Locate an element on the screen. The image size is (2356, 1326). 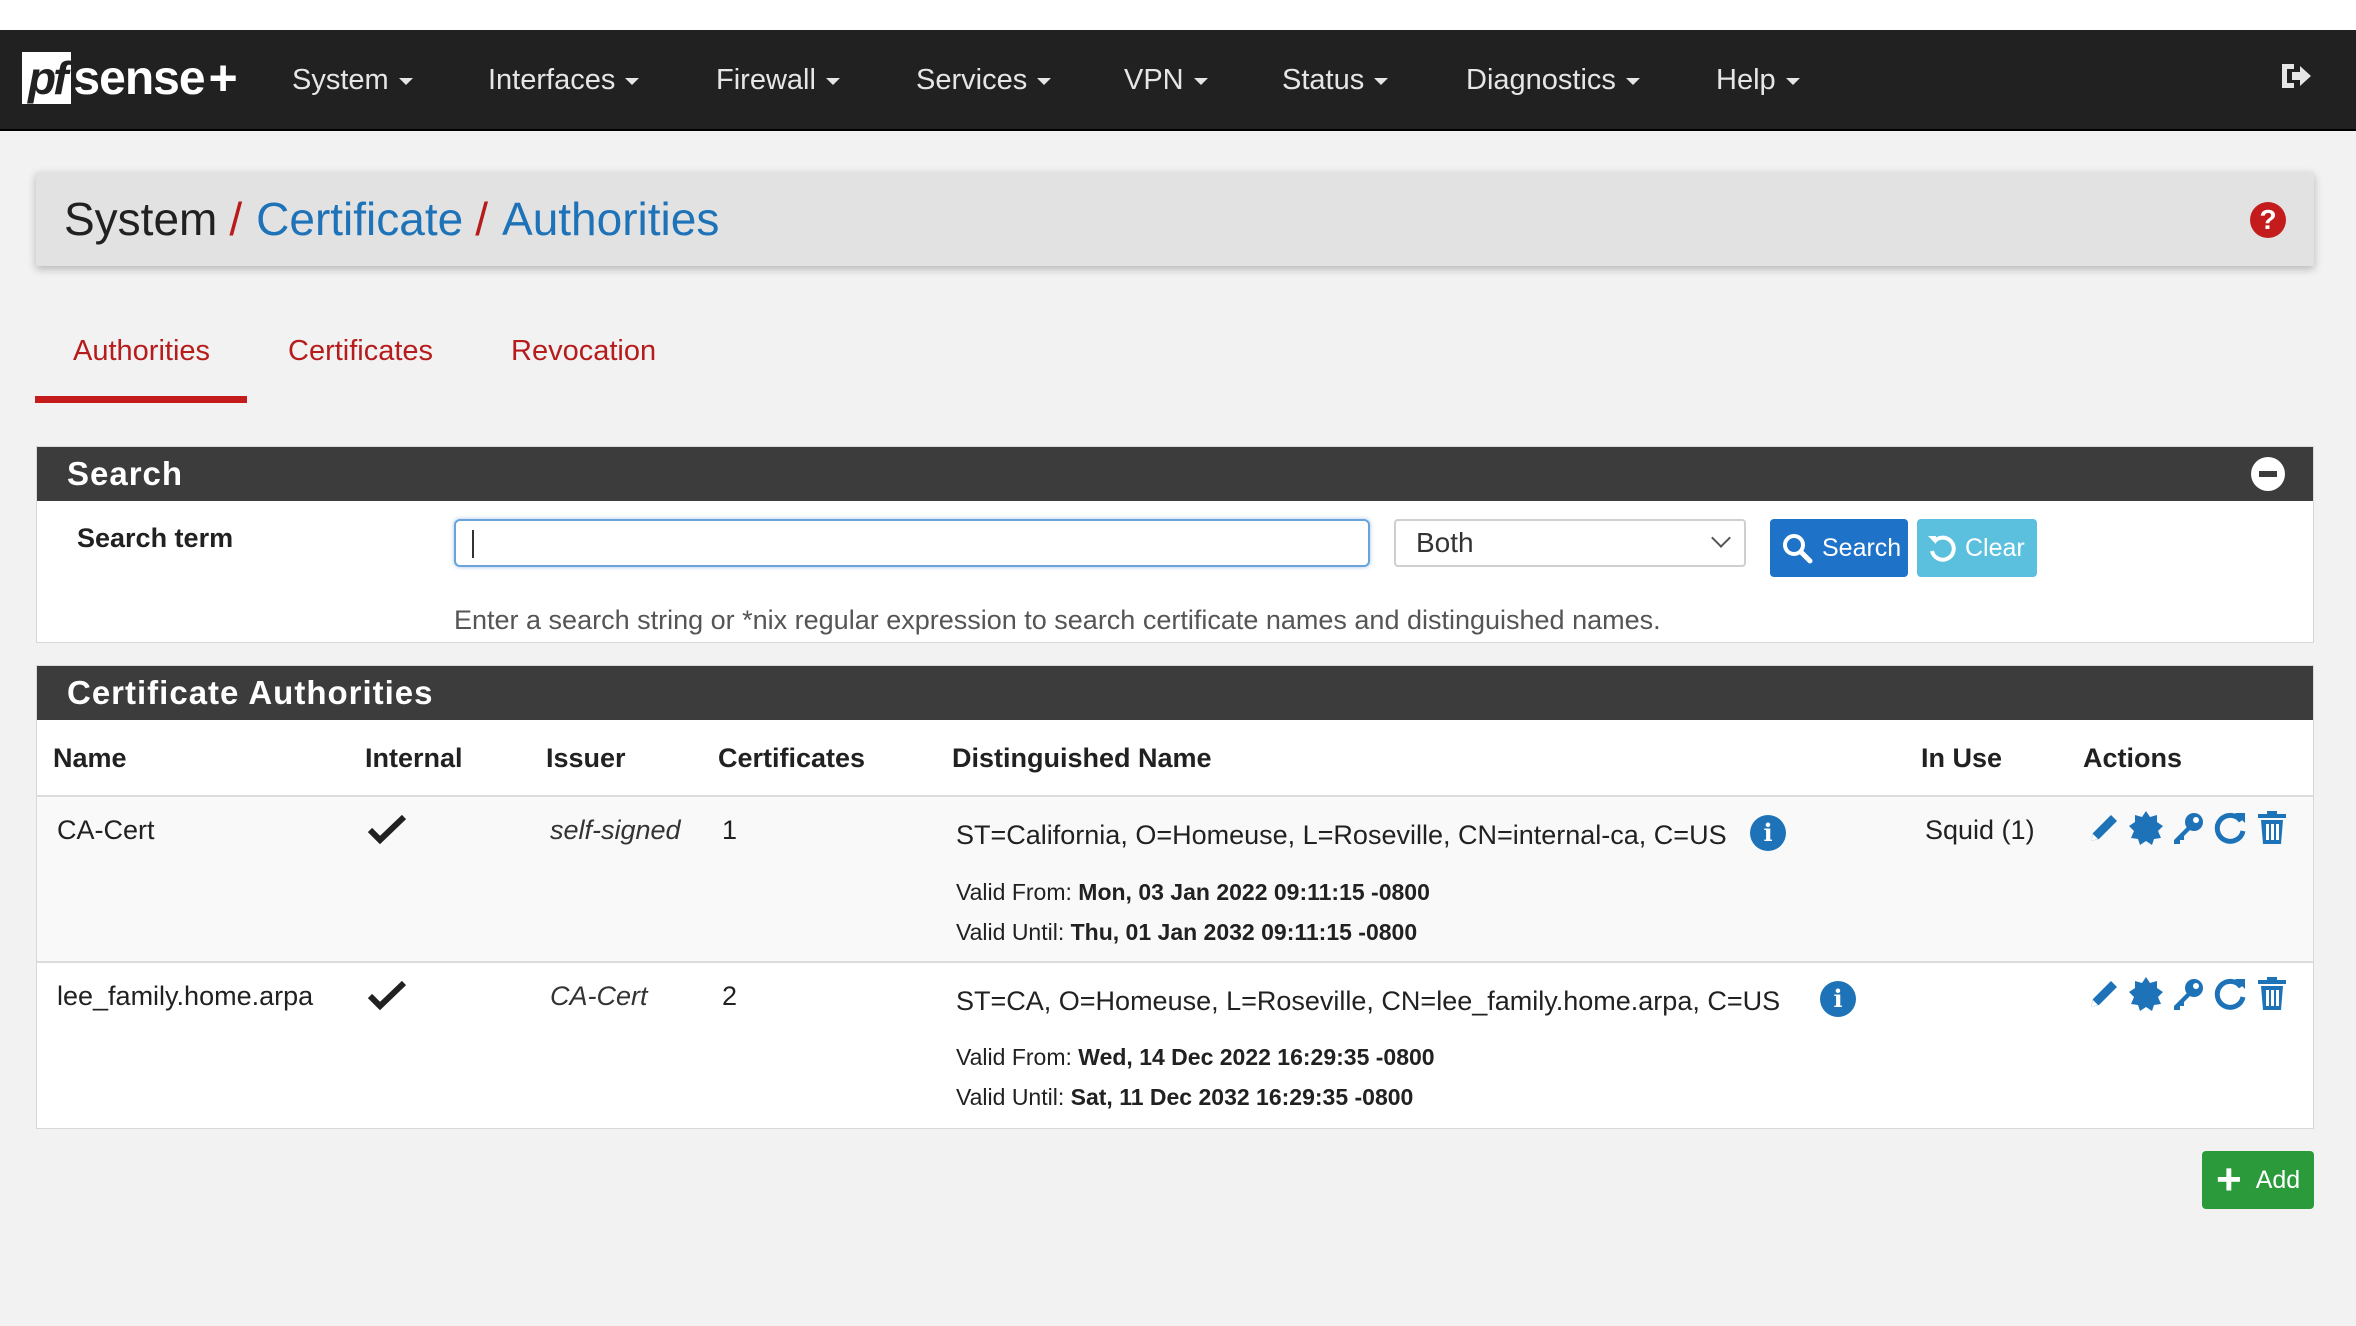
nav-services-label: Services is located at coordinates (972, 80).